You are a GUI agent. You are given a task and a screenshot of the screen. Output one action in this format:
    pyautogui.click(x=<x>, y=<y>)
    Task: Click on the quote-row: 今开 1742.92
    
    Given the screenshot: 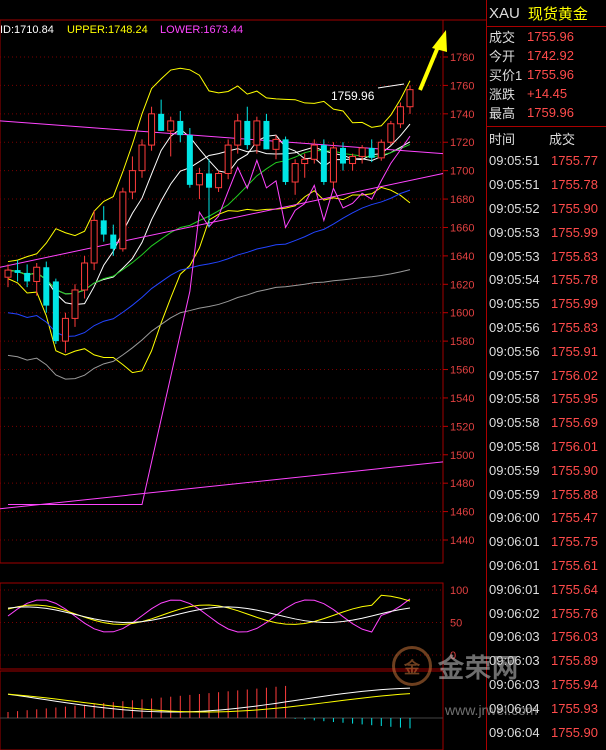 What is the action you would take?
    pyautogui.click(x=546, y=55)
    